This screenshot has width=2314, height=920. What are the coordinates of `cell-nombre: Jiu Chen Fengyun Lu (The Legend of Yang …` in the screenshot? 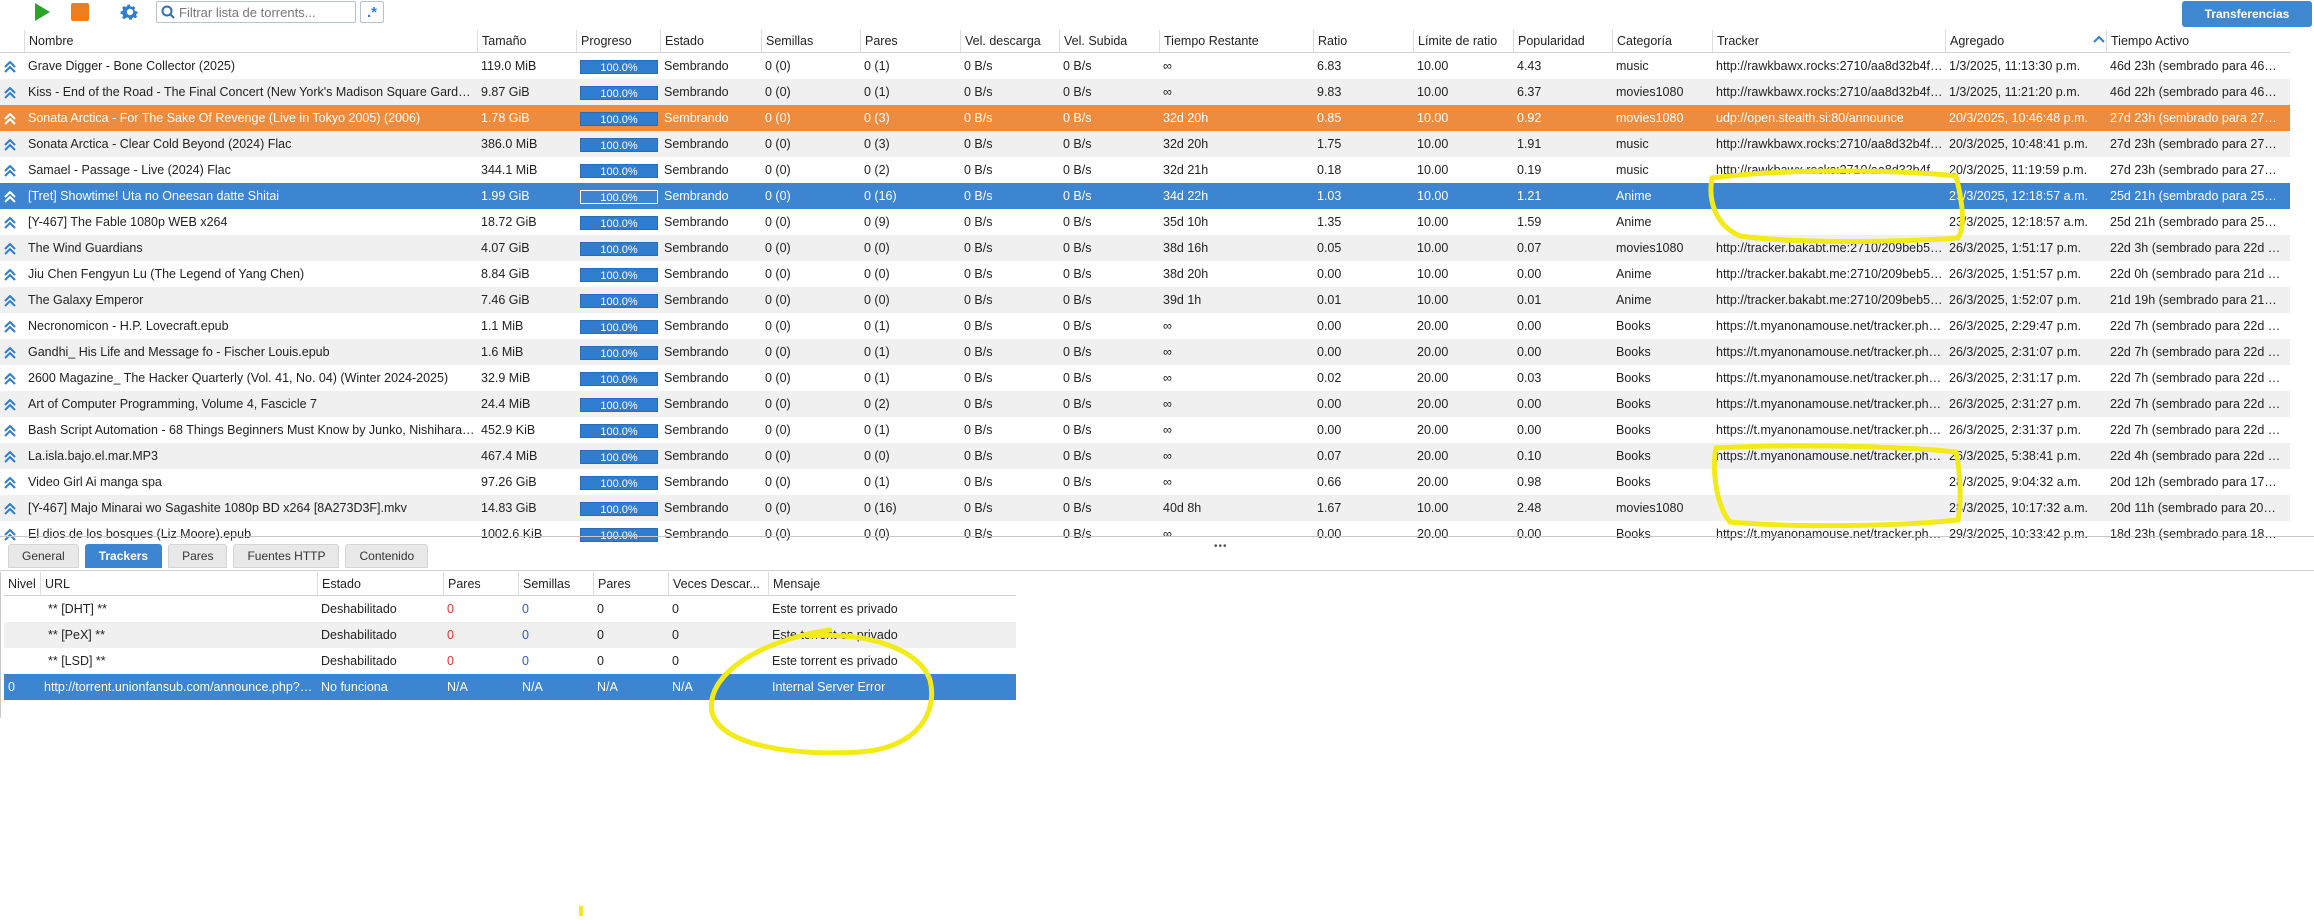 It's located at (166, 274).